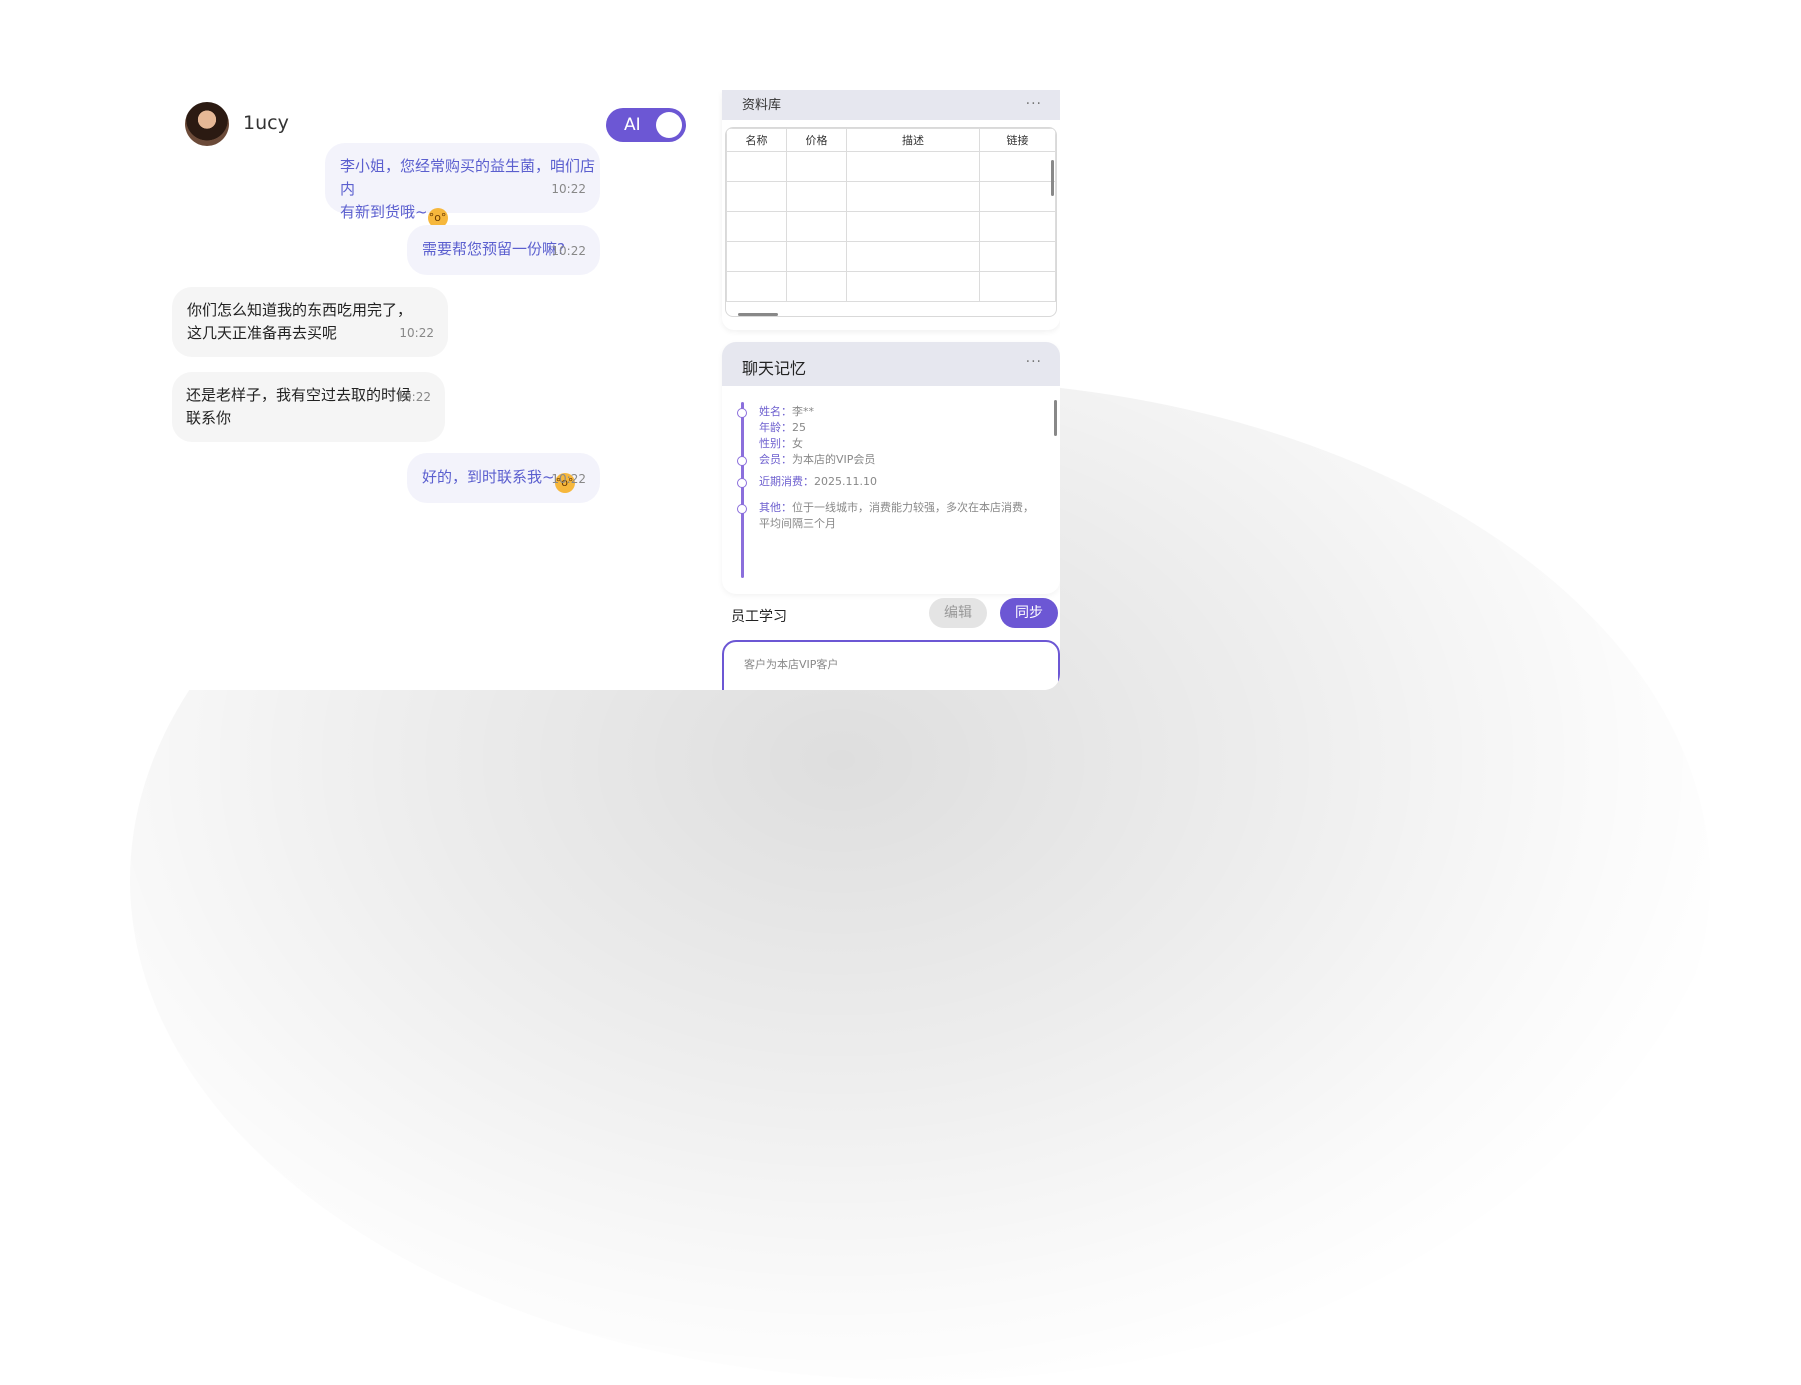 The height and width of the screenshot is (1385, 1801). What do you see at coordinates (901, 482) in the screenshot?
I see `memory-entry: 近期消费：2025.11.10` at bounding box center [901, 482].